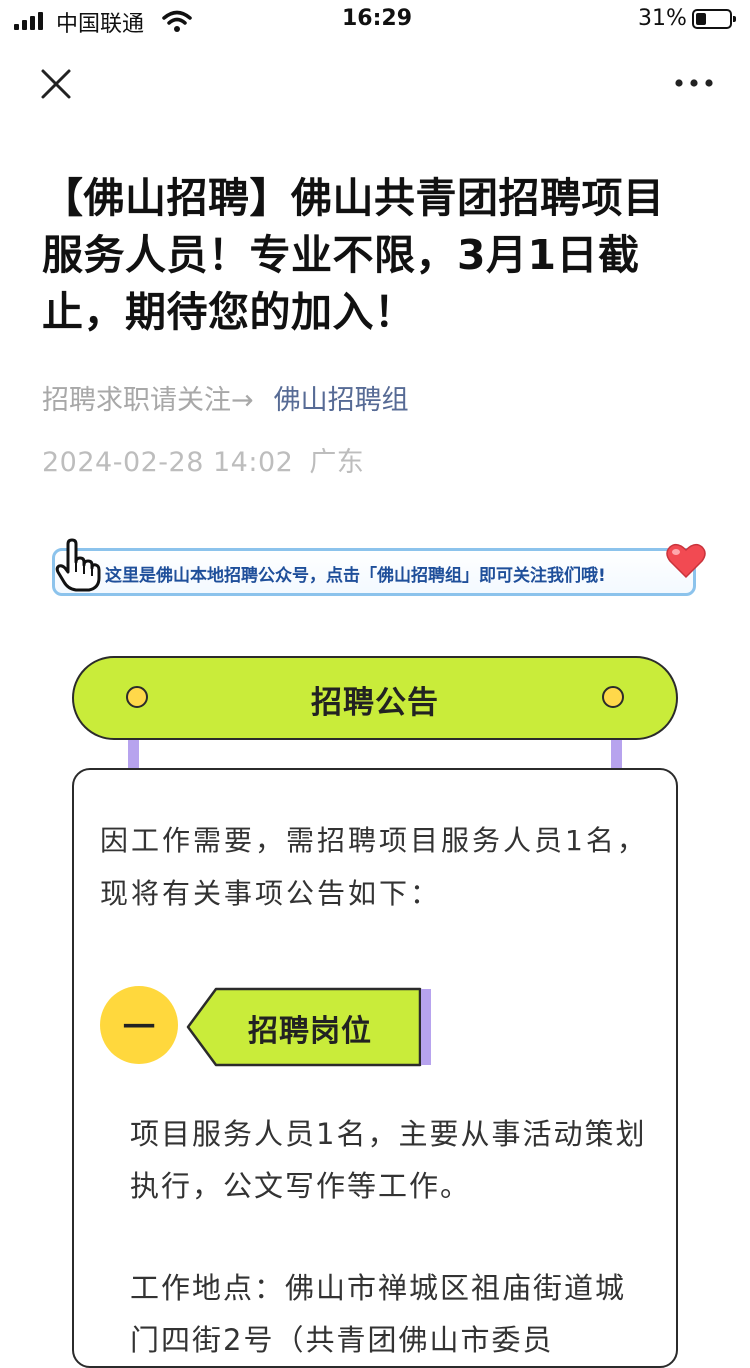 This screenshot has height=1368, width=750. I want to click on close-icon, so click(56, 84).